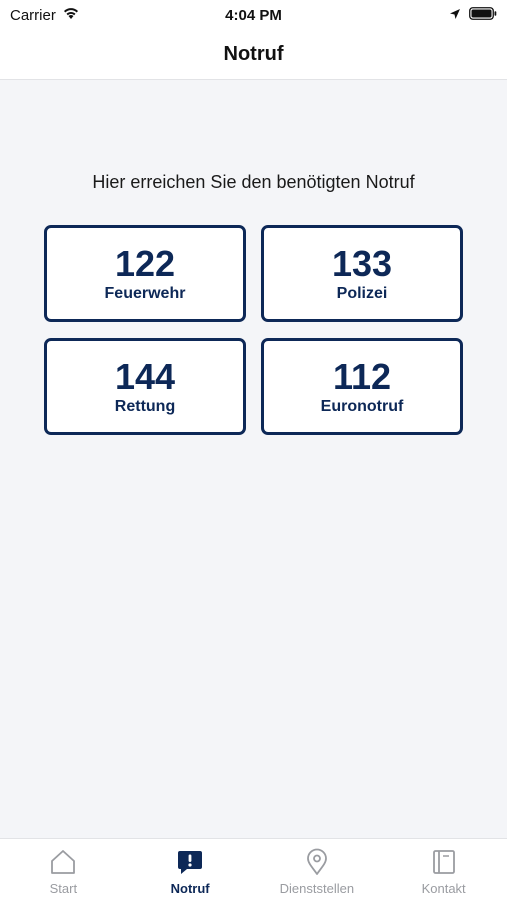 Image resolution: width=507 pixels, height=900 pixels. Describe the element at coordinates (63, 888) in the screenshot. I see `tab-label: Start` at that location.